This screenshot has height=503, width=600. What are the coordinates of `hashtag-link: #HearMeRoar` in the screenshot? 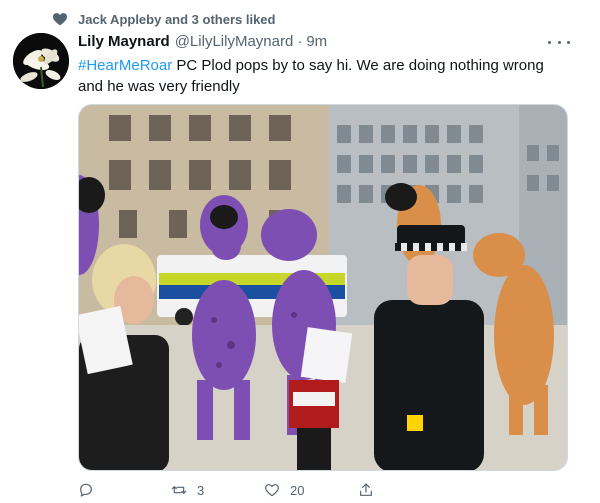 It's located at (125, 65).